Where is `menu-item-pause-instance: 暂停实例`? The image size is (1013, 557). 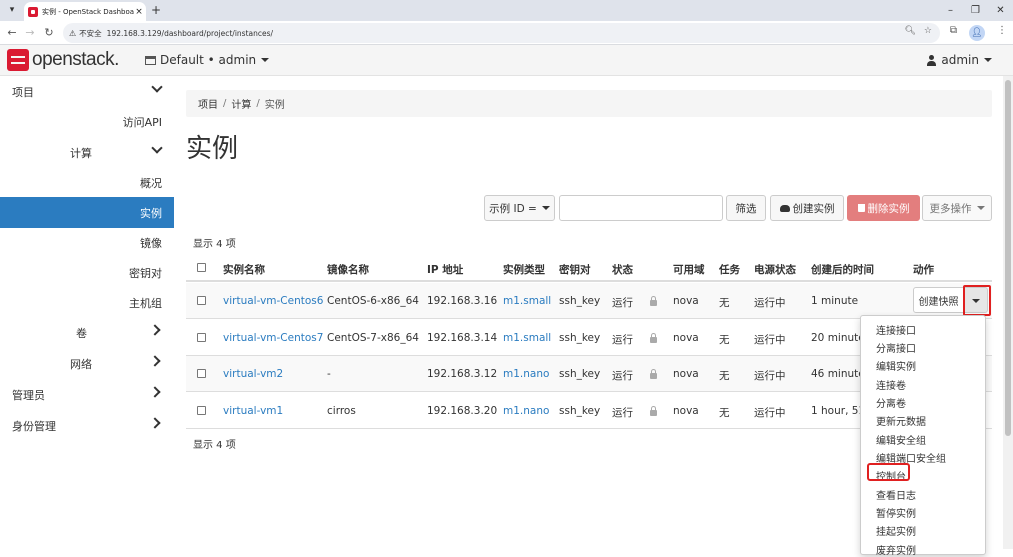 menu-item-pause-instance: 暂停实例 is located at coordinates (896, 512).